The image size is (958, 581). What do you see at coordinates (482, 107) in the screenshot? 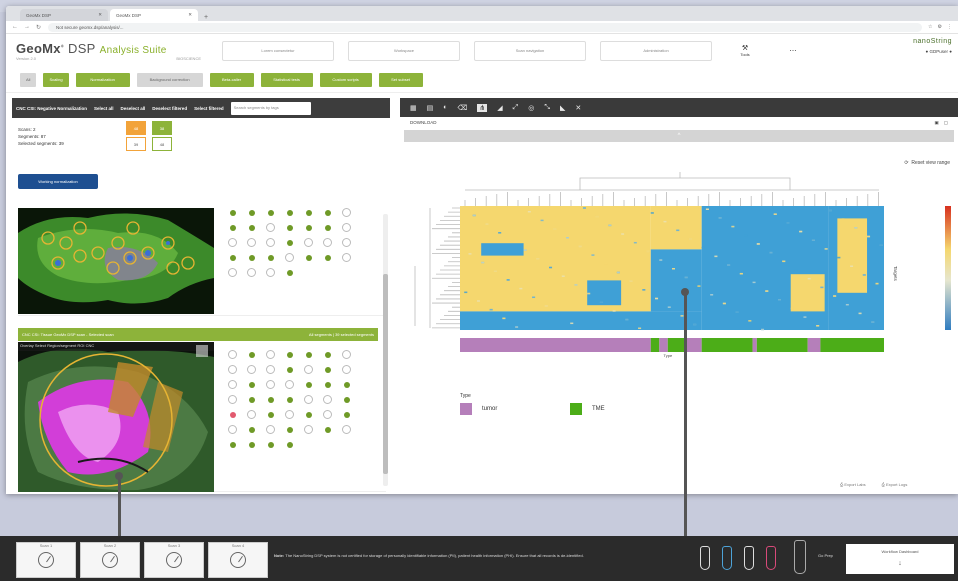
I see `cluster-icon: ⋔` at bounding box center [482, 107].